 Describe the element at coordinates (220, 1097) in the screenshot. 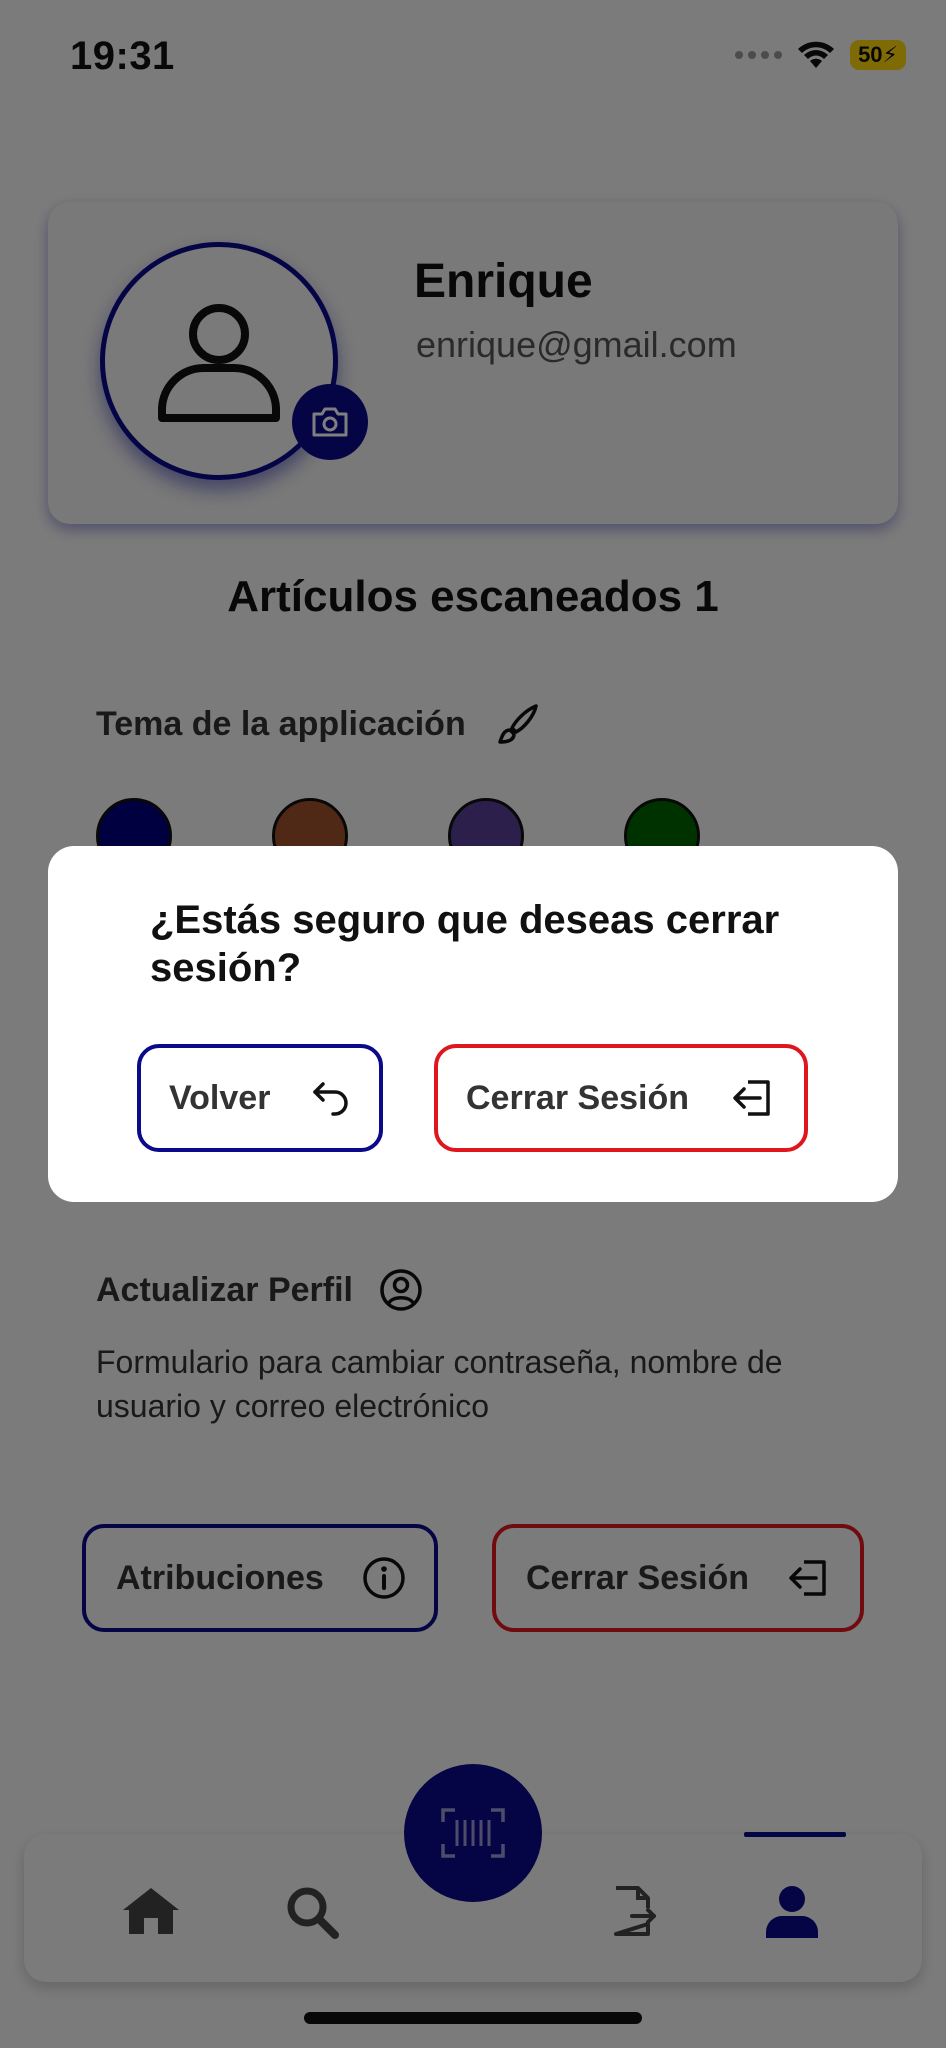

I see `back-label: Volver` at that location.